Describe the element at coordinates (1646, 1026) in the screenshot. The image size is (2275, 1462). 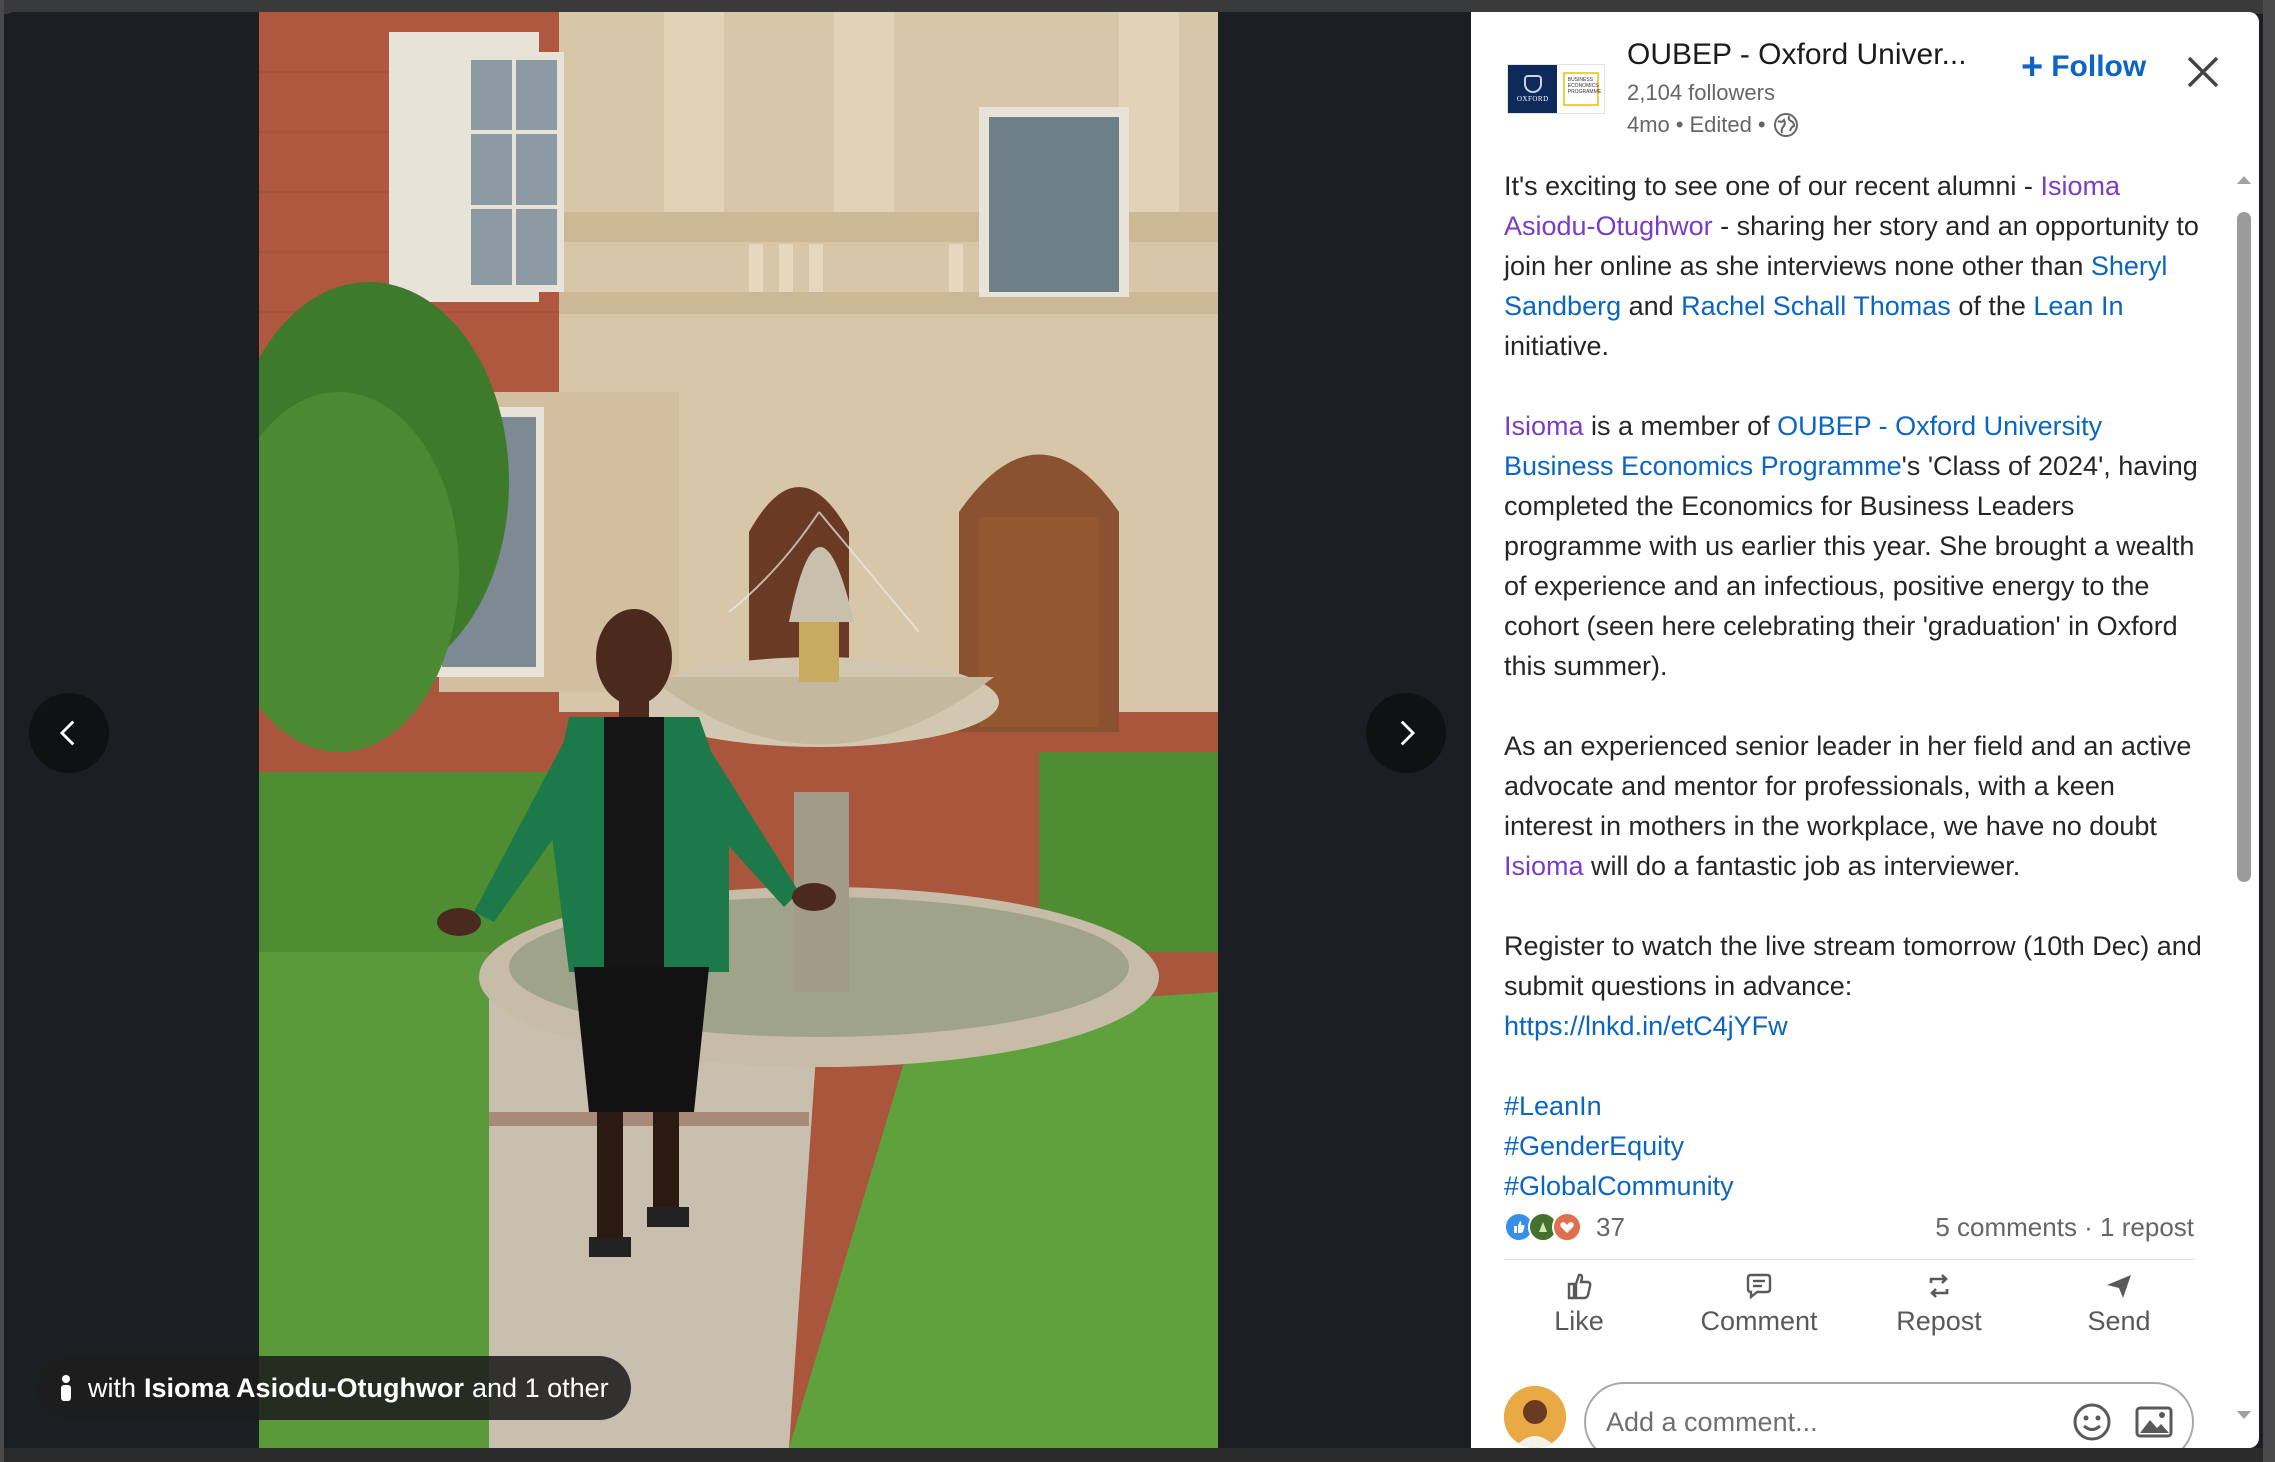
I see `external-link: https://lnkd.in/etC4jYFw` at that location.